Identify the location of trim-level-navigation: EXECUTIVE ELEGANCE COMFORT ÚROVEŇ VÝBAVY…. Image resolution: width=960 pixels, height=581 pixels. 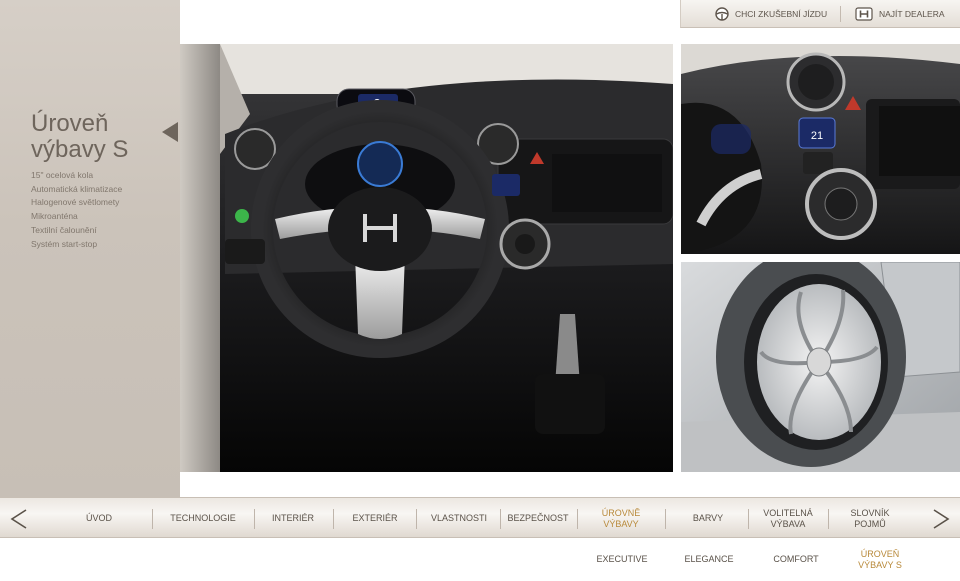
(480, 559).